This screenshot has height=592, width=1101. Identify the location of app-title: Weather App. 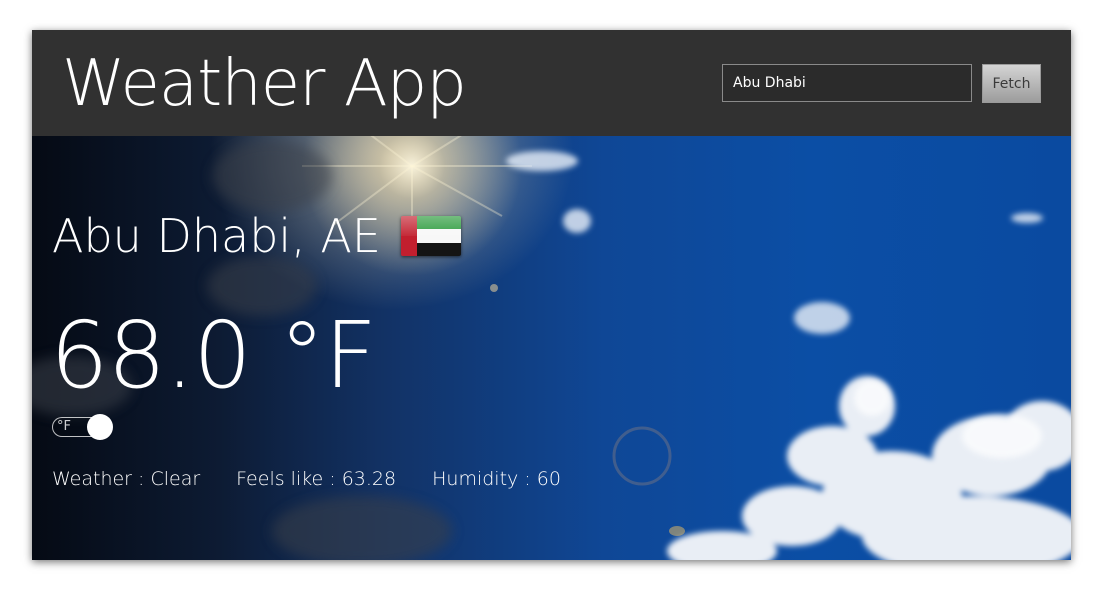
(264, 84).